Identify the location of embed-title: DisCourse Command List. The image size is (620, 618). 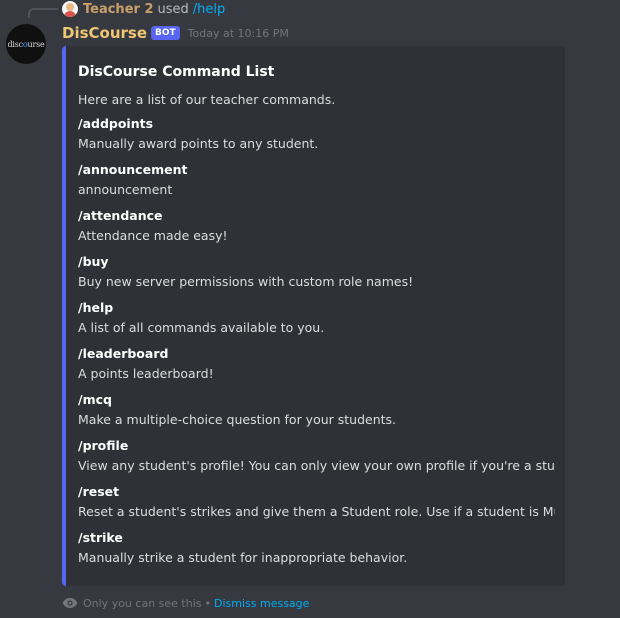
(176, 72).